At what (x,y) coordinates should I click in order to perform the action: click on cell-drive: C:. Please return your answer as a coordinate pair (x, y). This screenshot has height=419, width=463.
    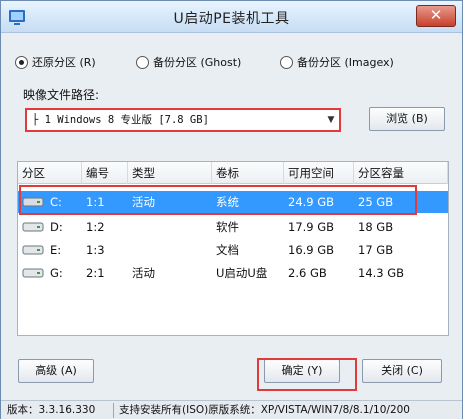
    Looking at the image, I should click on (56, 202).